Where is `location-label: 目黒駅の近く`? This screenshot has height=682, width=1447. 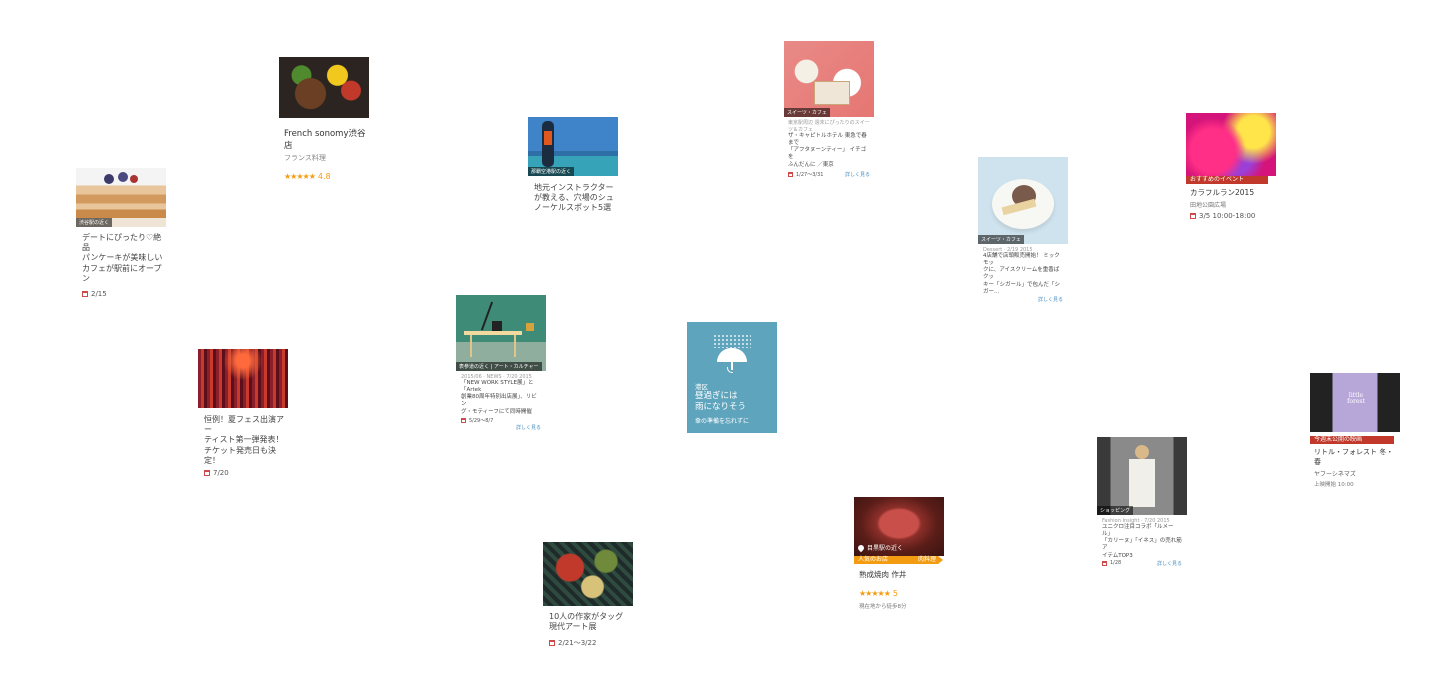 location-label: 目黒駅の近く is located at coordinates (880, 547).